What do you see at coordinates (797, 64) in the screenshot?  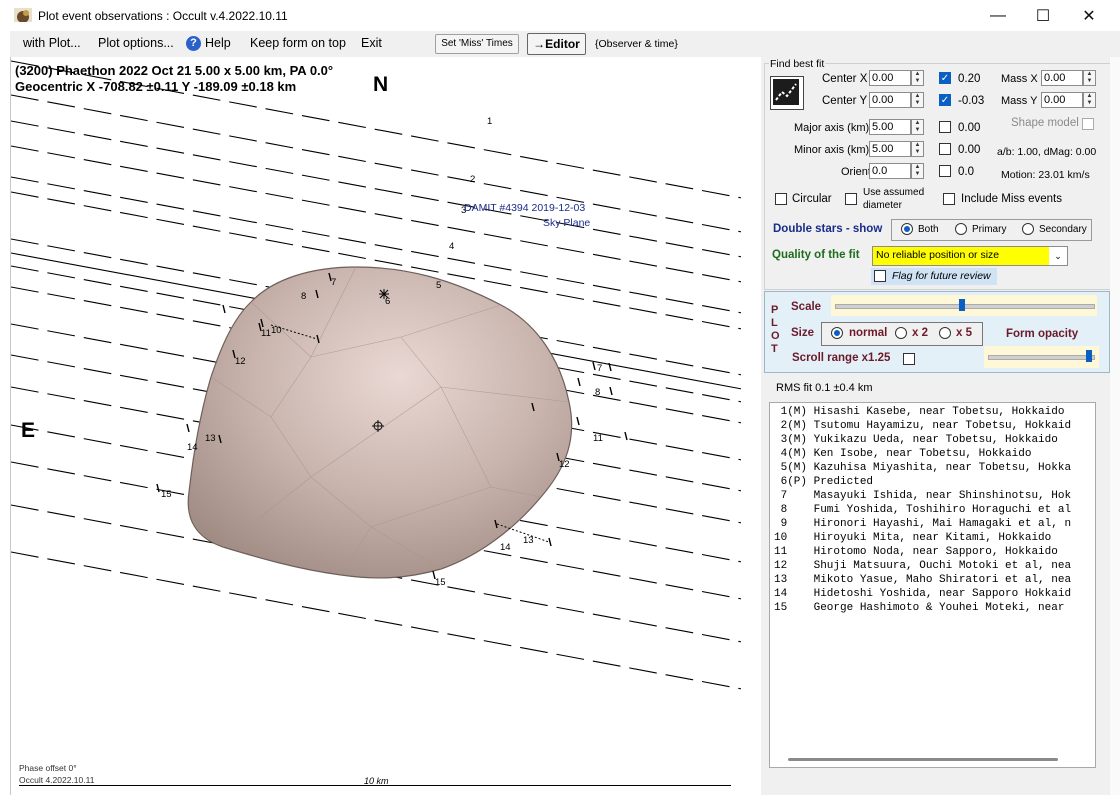 I see `find-best-fit-label: Find best fit` at bounding box center [797, 64].